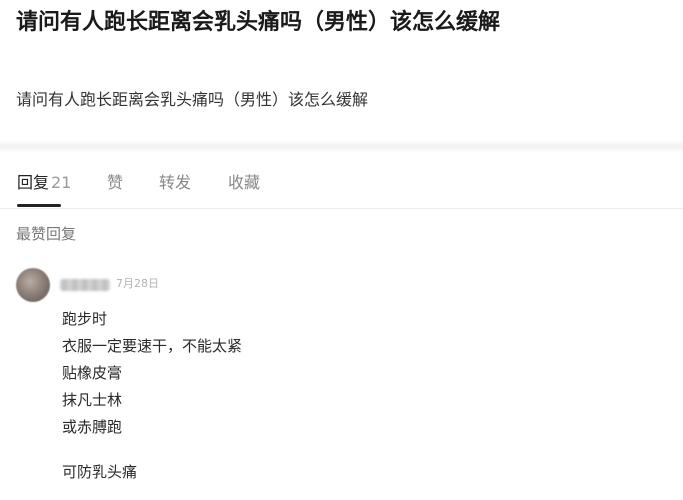 This screenshot has height=500, width=683. I want to click on active-tab-indicator, so click(39, 205).